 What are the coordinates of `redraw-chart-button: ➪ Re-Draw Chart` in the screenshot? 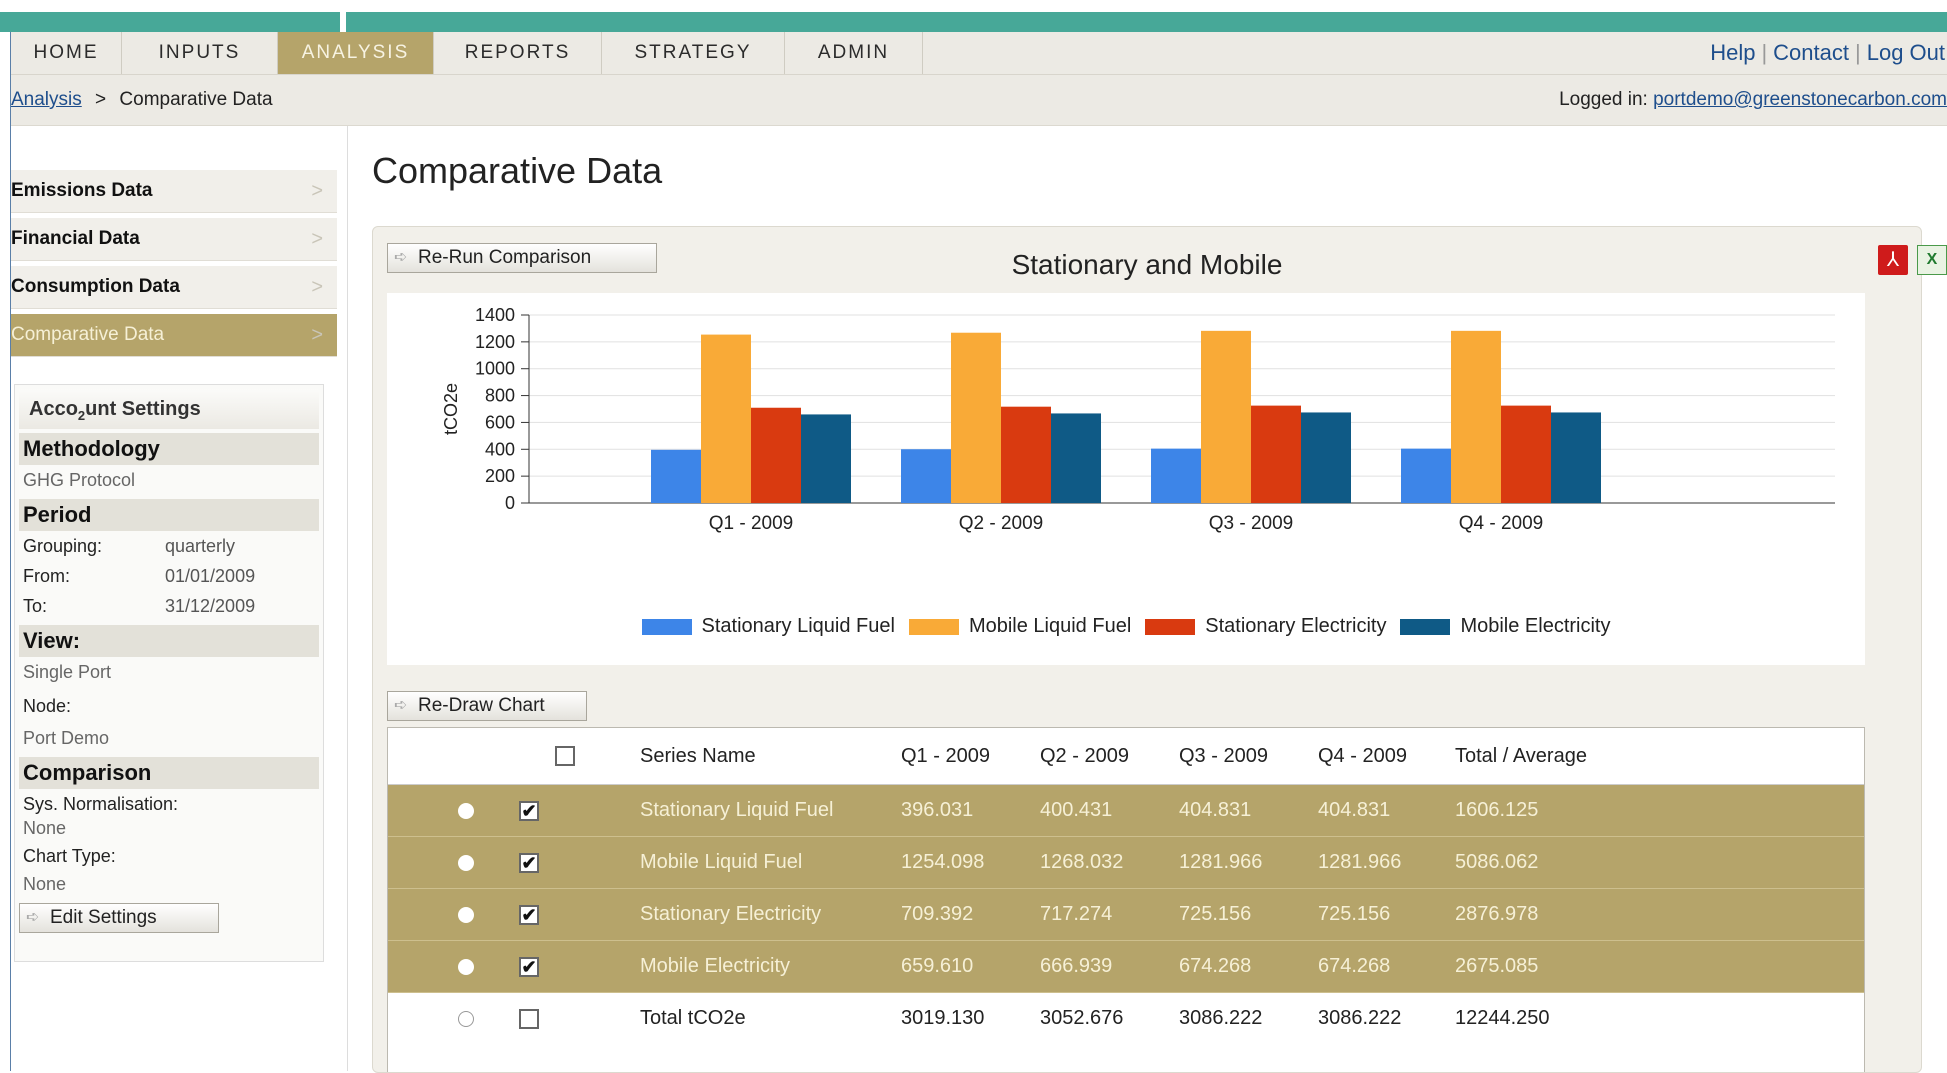 It's located at (487, 706).